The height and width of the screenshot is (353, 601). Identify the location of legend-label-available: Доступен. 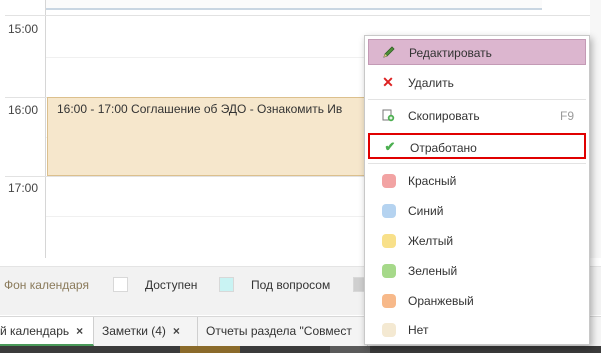
(171, 285).